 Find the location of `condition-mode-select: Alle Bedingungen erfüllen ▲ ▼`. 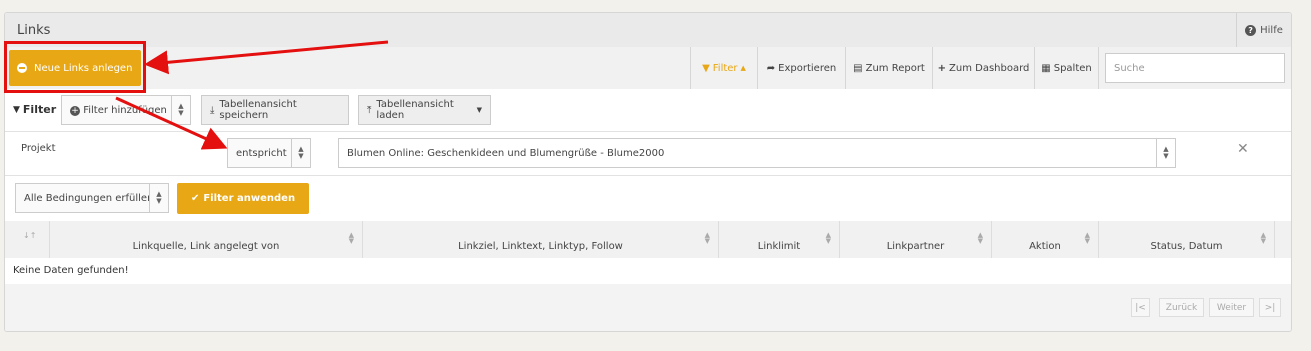

condition-mode-select: Alle Bedingungen erfüllen ▲ ▼ is located at coordinates (92, 198).